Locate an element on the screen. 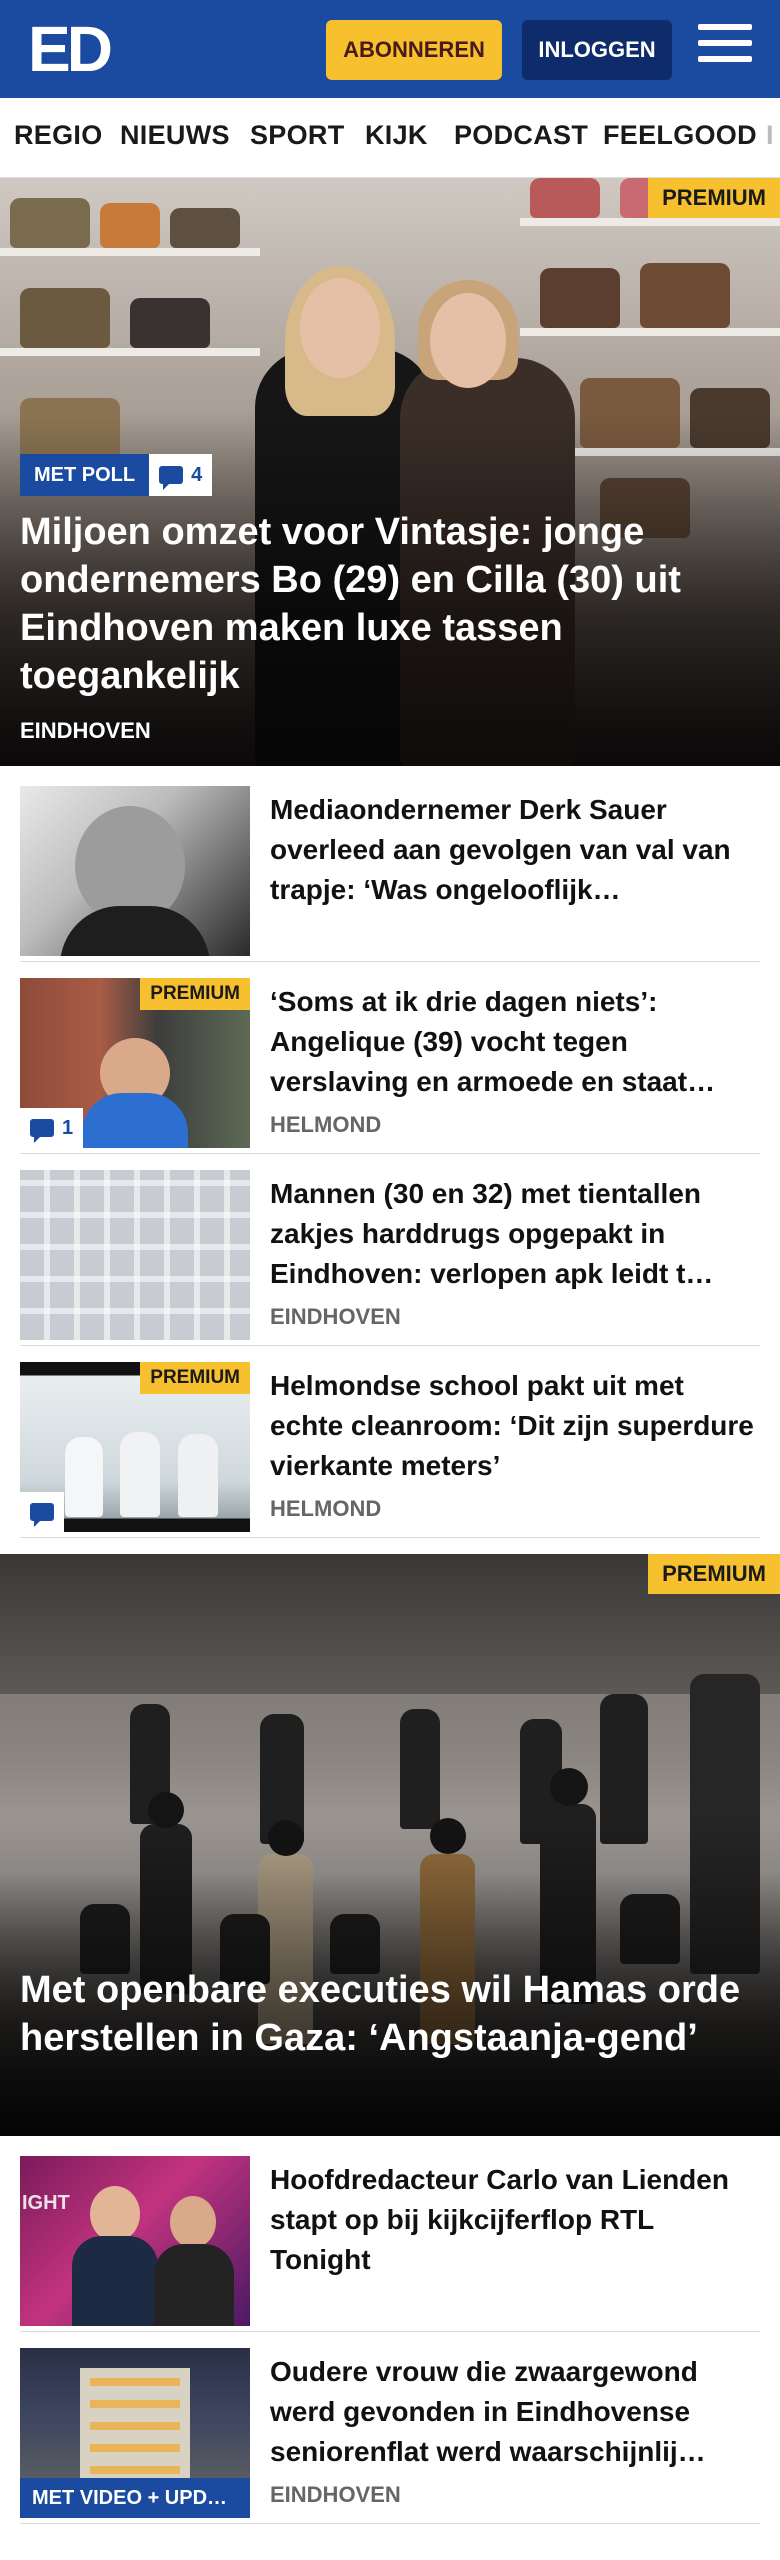 This screenshot has width=780, height=2560. comment-badge is located at coordinates (42, 1512).